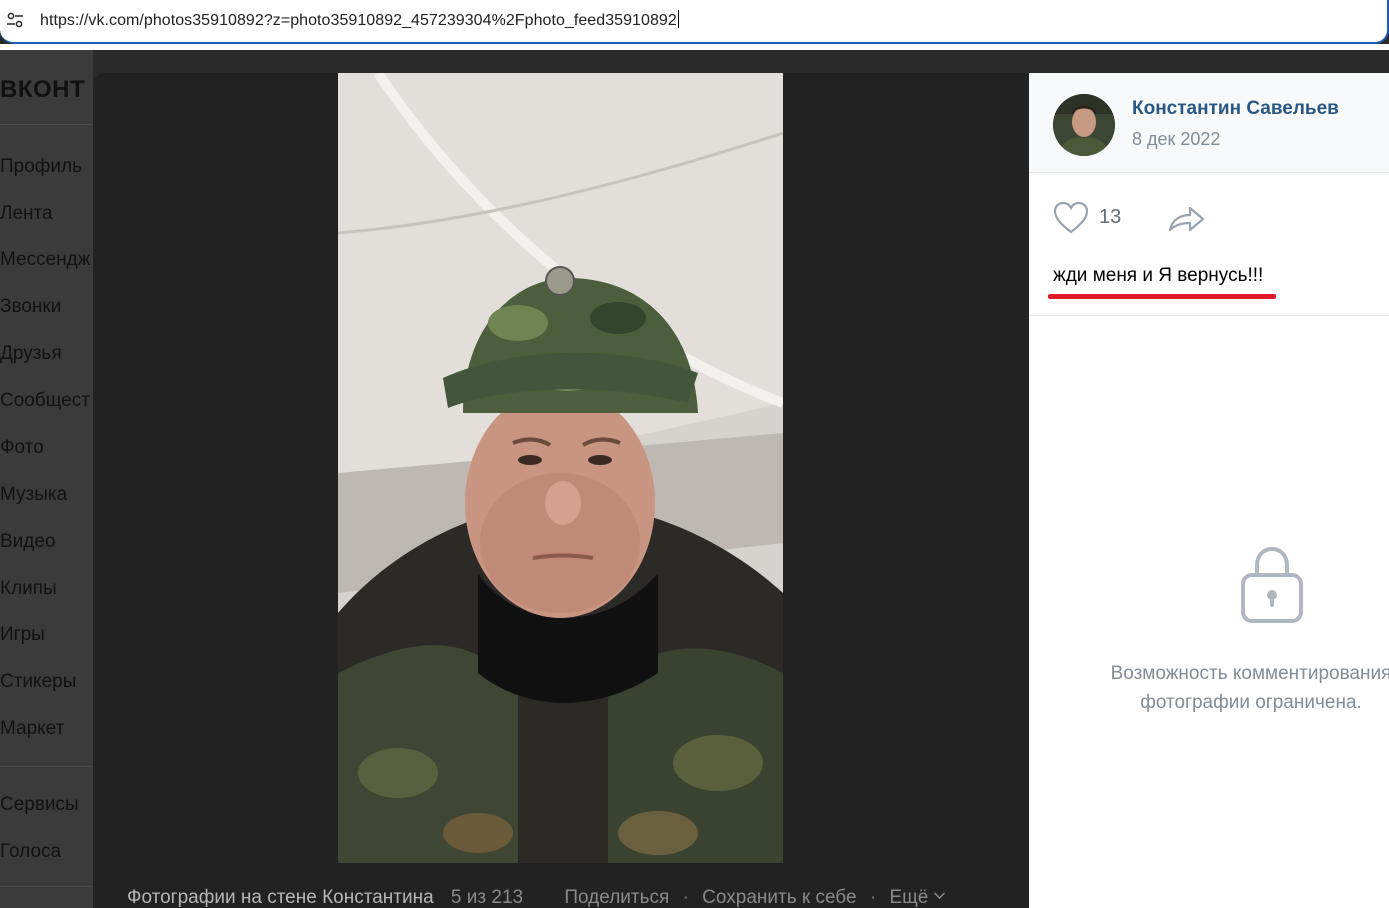 This screenshot has height=908, width=1389. What do you see at coordinates (28, 542) in the screenshot?
I see `sidebar-item-video: Видео` at bounding box center [28, 542].